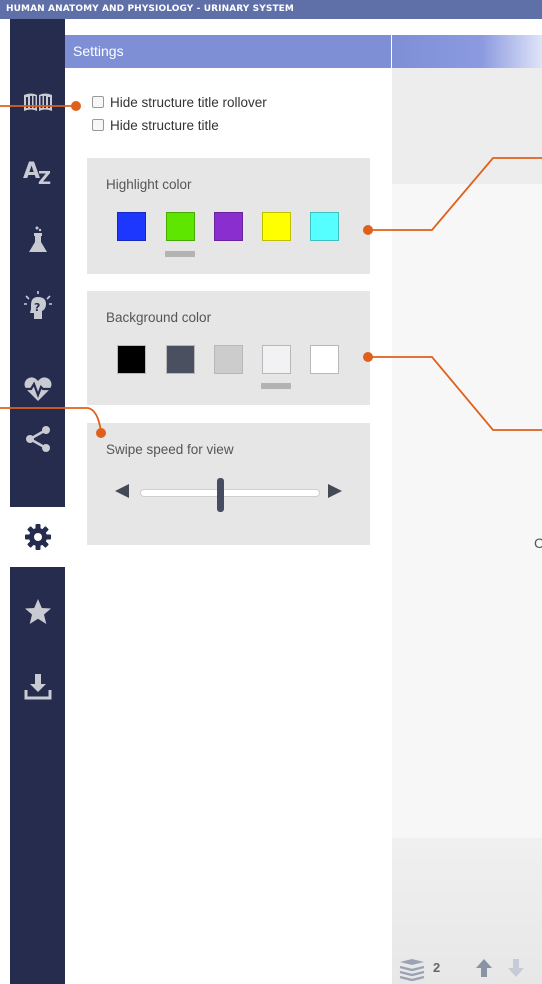  Describe the element at coordinates (484, 968) in the screenshot. I see `arrow-up-icon` at that location.